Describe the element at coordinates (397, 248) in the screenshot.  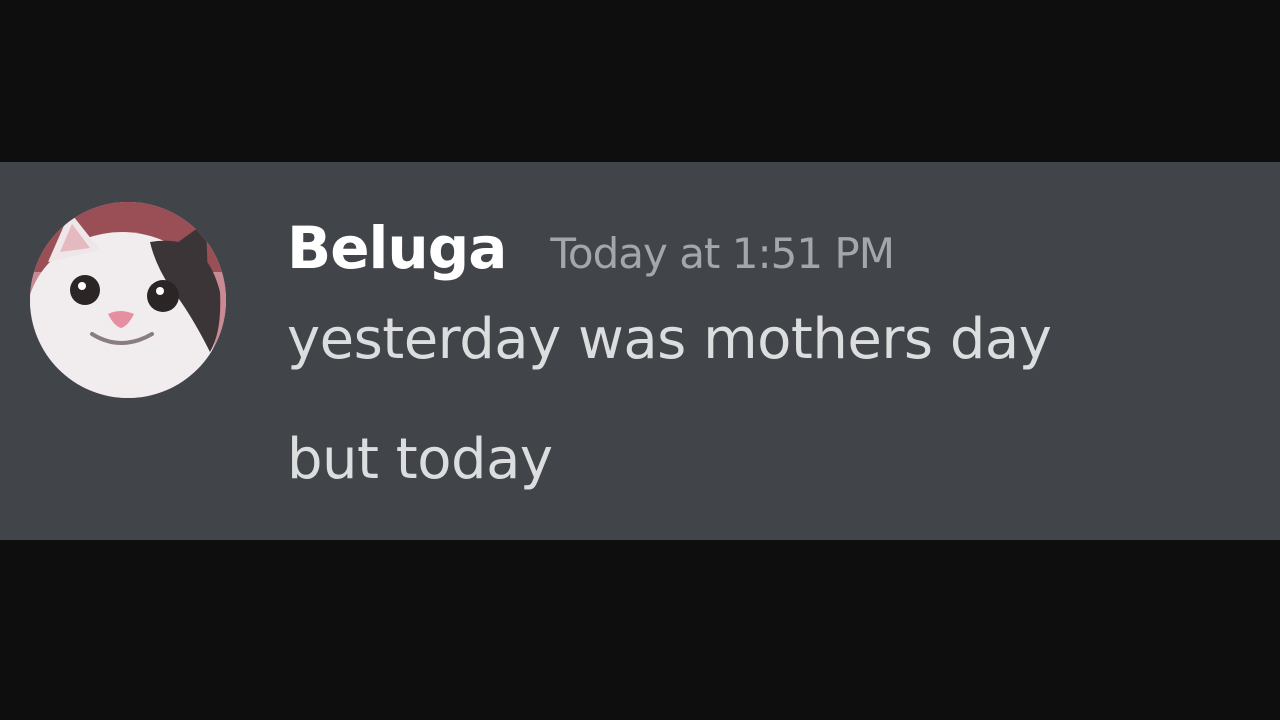
I see `username: Beluga` at that location.